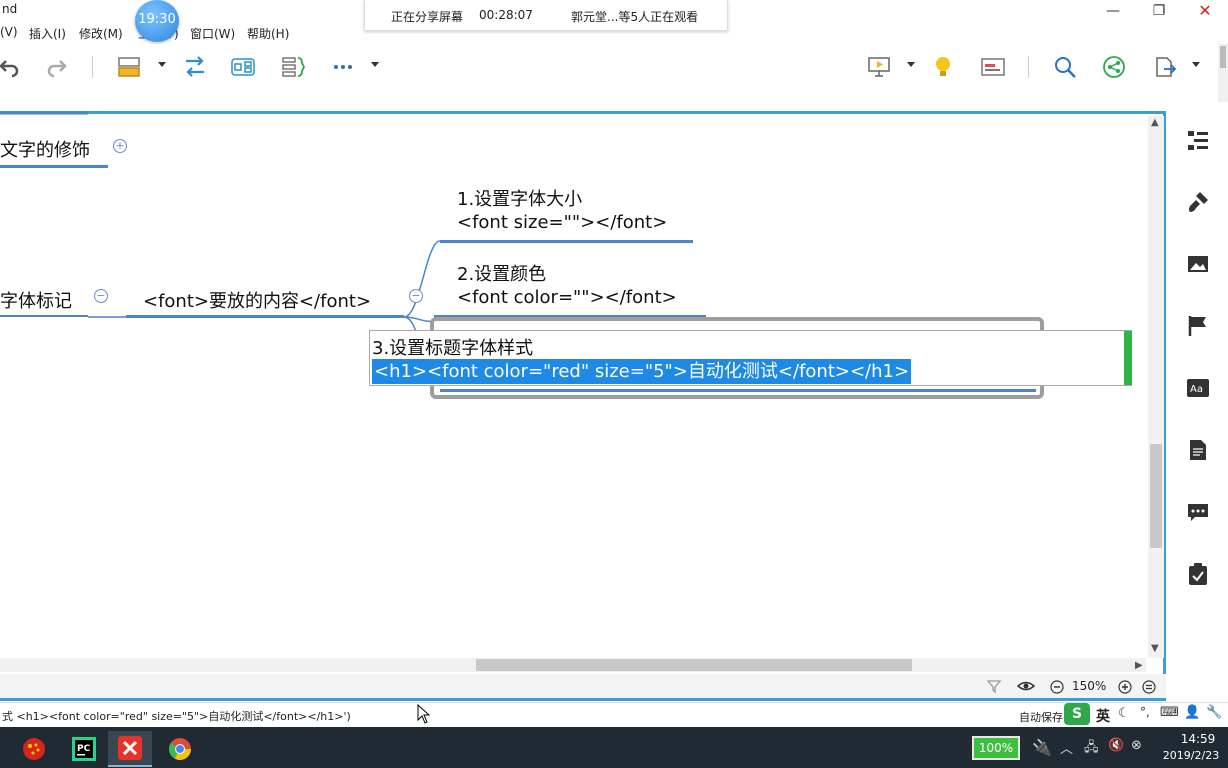  I want to click on taskbar-app-red-icon, so click(34, 749).